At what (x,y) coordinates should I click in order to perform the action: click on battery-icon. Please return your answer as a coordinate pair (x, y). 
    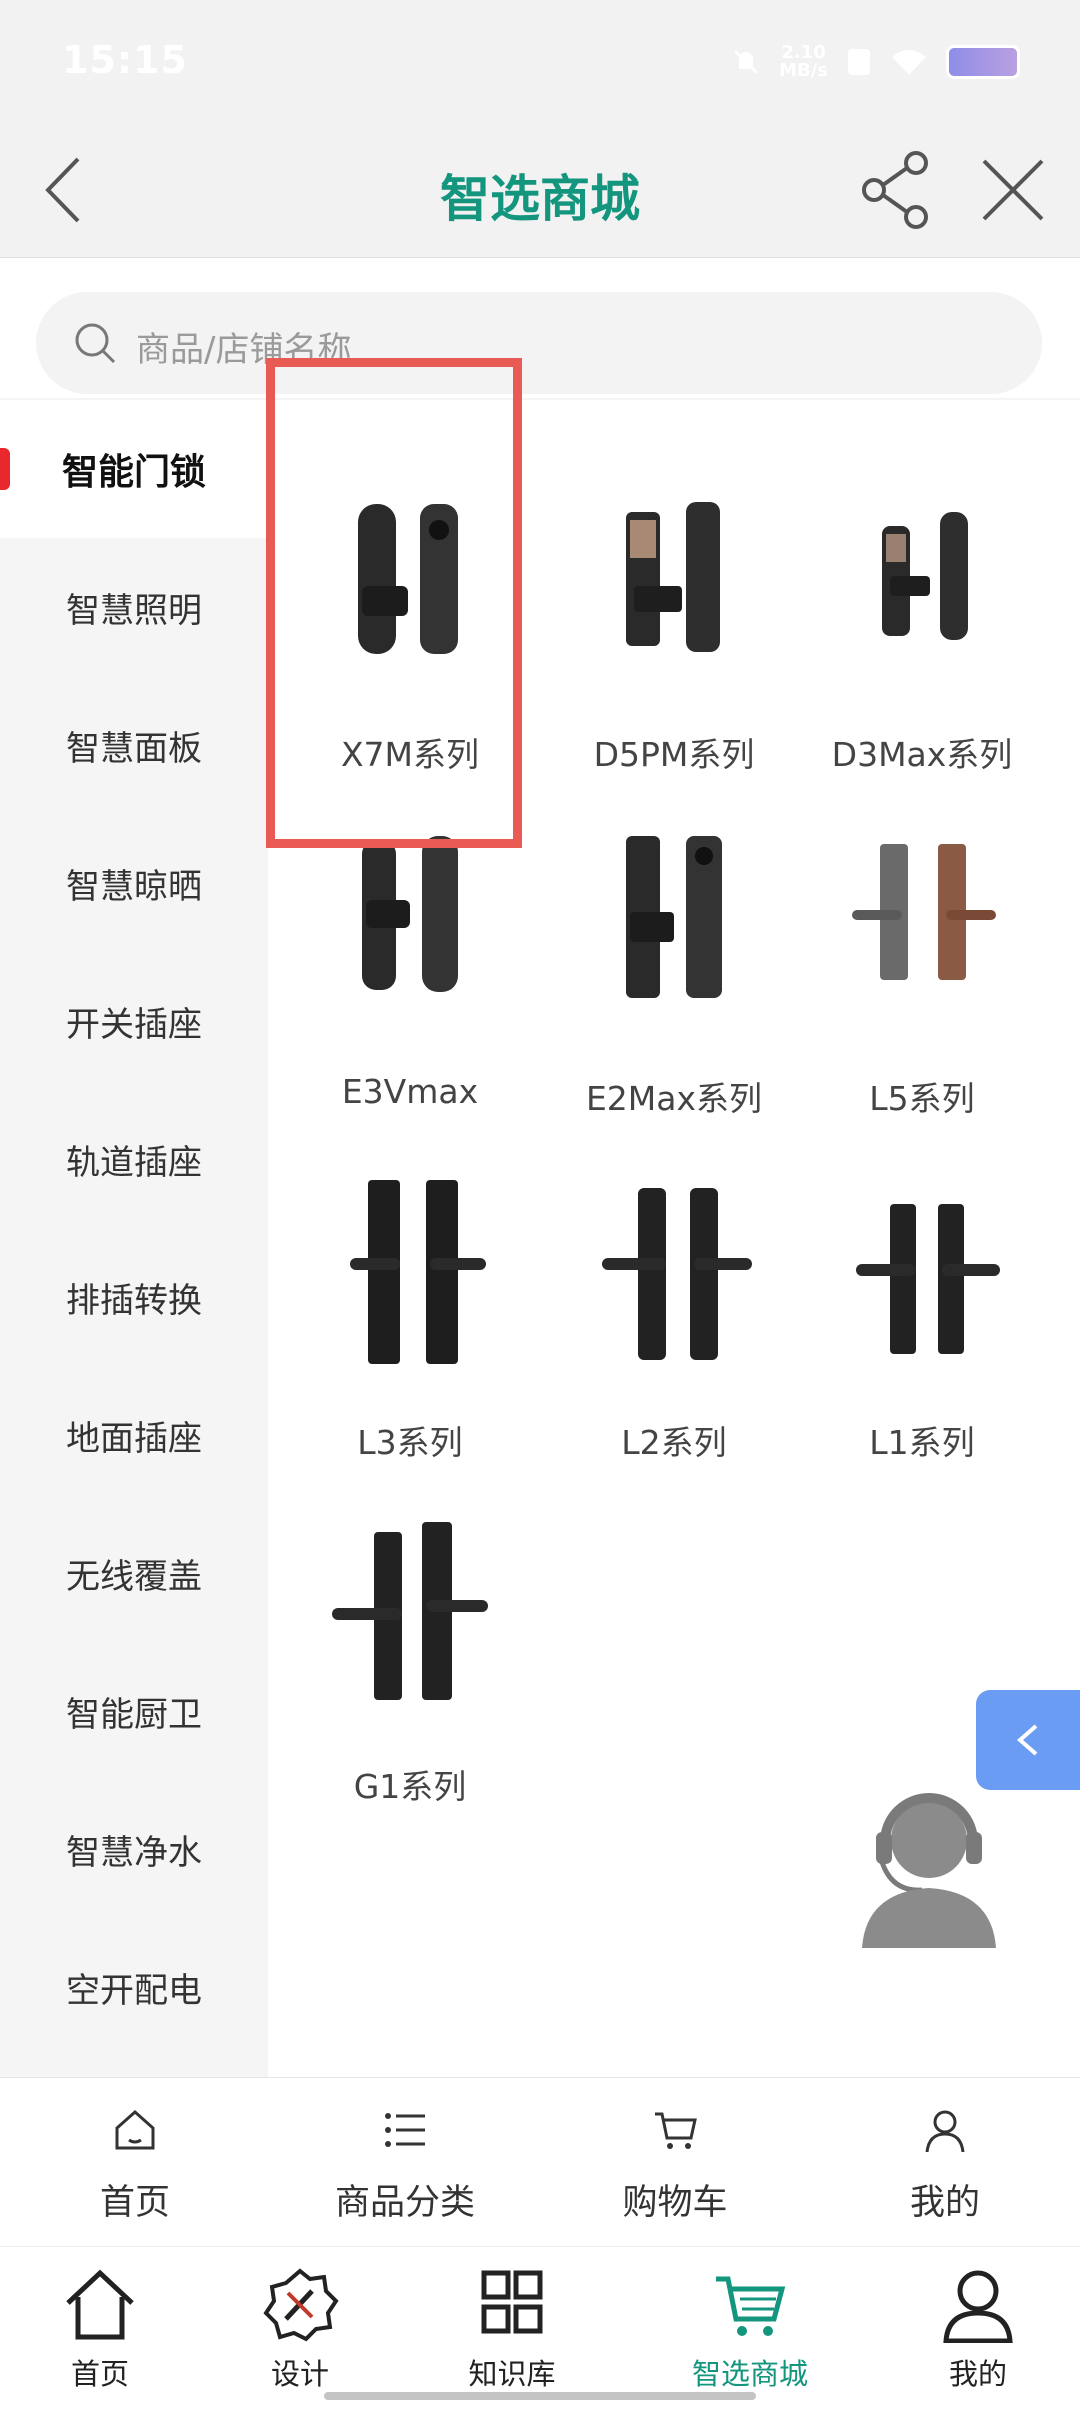
    Looking at the image, I should click on (983, 62).